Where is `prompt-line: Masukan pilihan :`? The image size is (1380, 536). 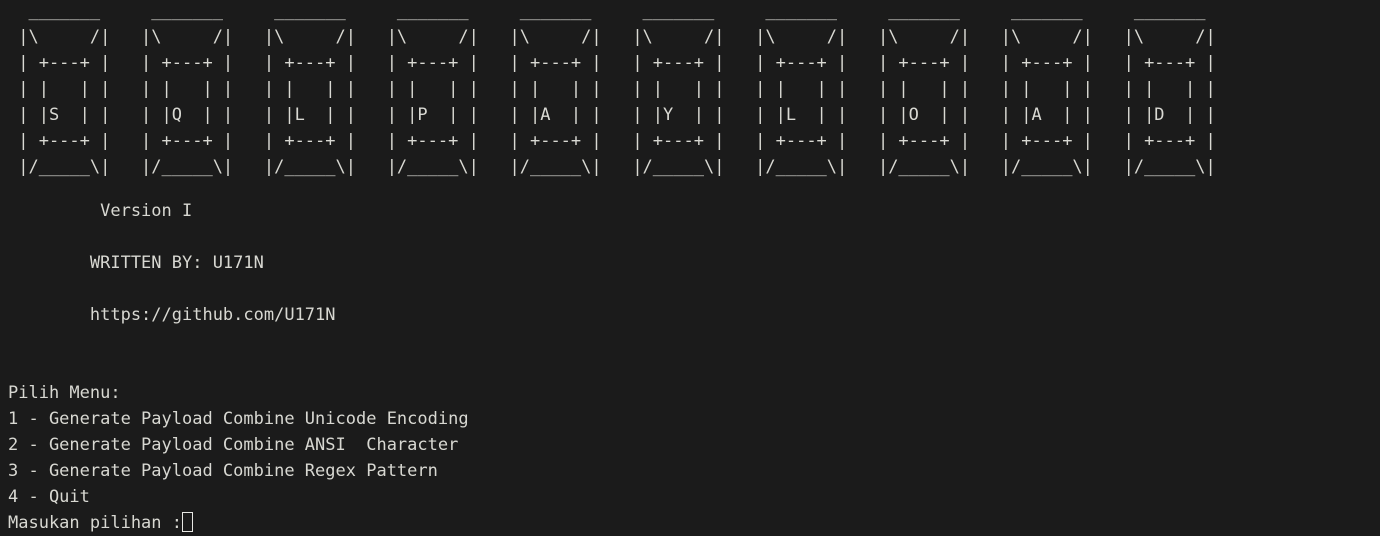
prompt-line: Masukan pilihan : is located at coordinates (238, 523).